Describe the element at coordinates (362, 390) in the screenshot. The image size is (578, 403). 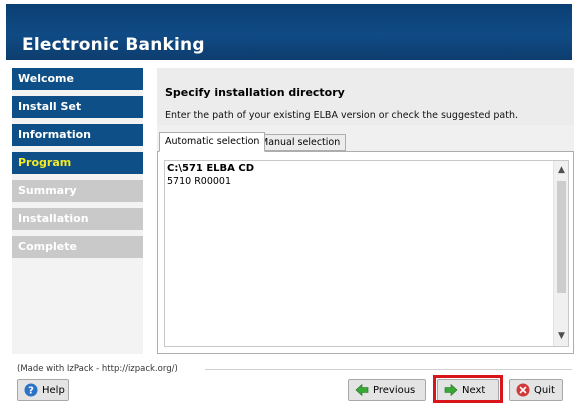
I see `arrow-left-icon` at that location.